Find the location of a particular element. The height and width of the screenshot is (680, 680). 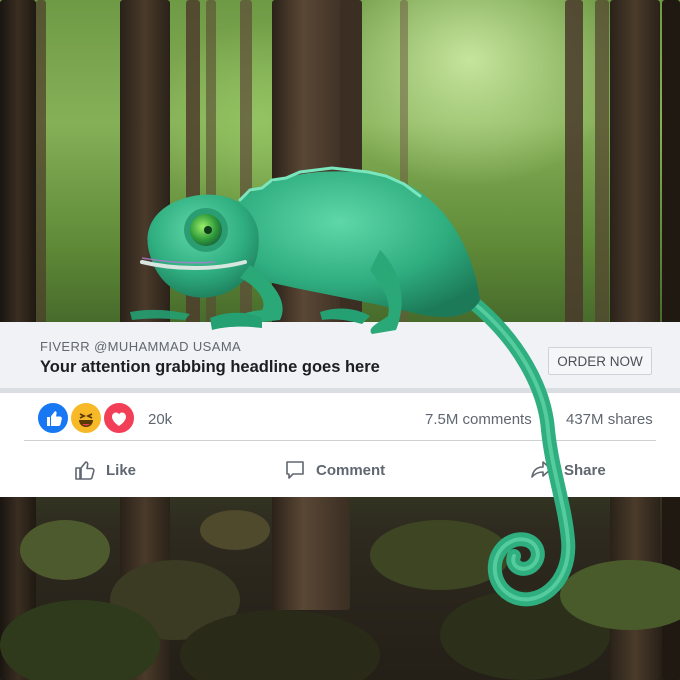

order-now-button: ORDER NOW is located at coordinates (600, 361).